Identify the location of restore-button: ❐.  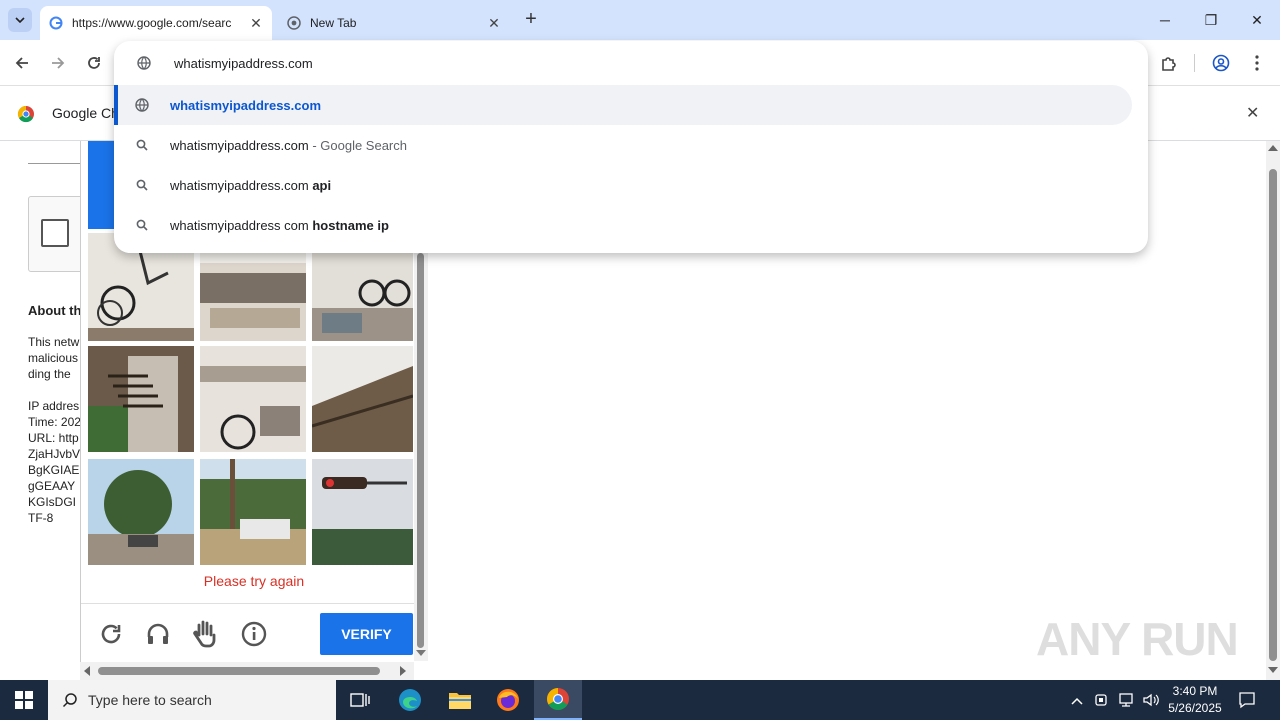
(1211, 20).